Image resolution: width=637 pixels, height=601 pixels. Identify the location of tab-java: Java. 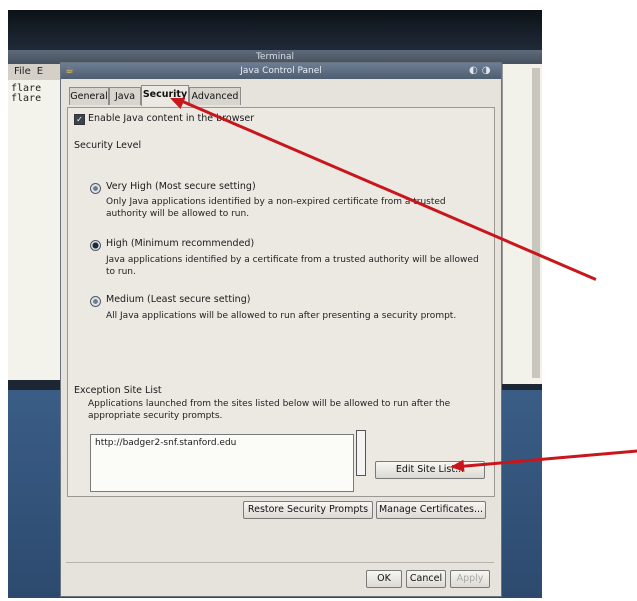
(125, 96).